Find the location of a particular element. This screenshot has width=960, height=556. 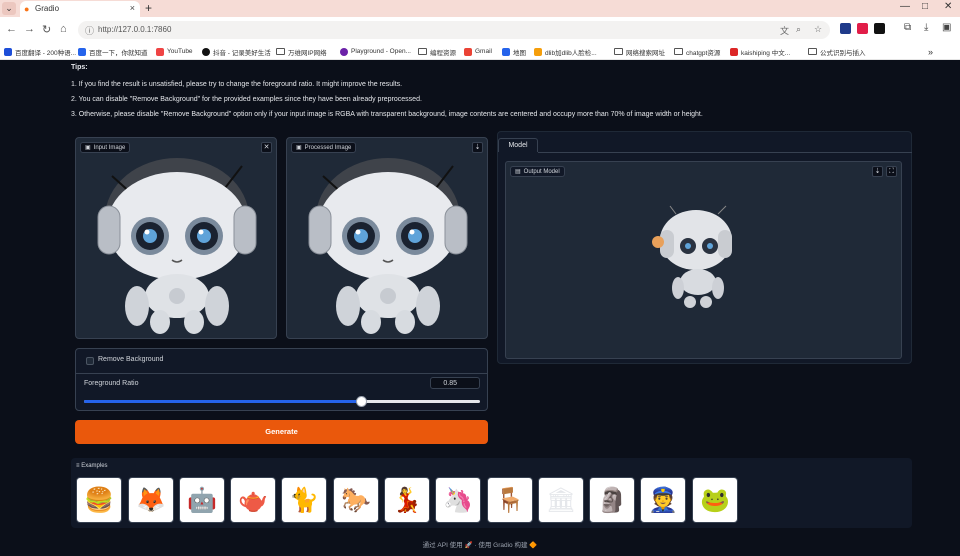

address-bar: ⓘ http://127.0.0.1:7860 文 ⌕ ☆ is located at coordinates (454, 30).